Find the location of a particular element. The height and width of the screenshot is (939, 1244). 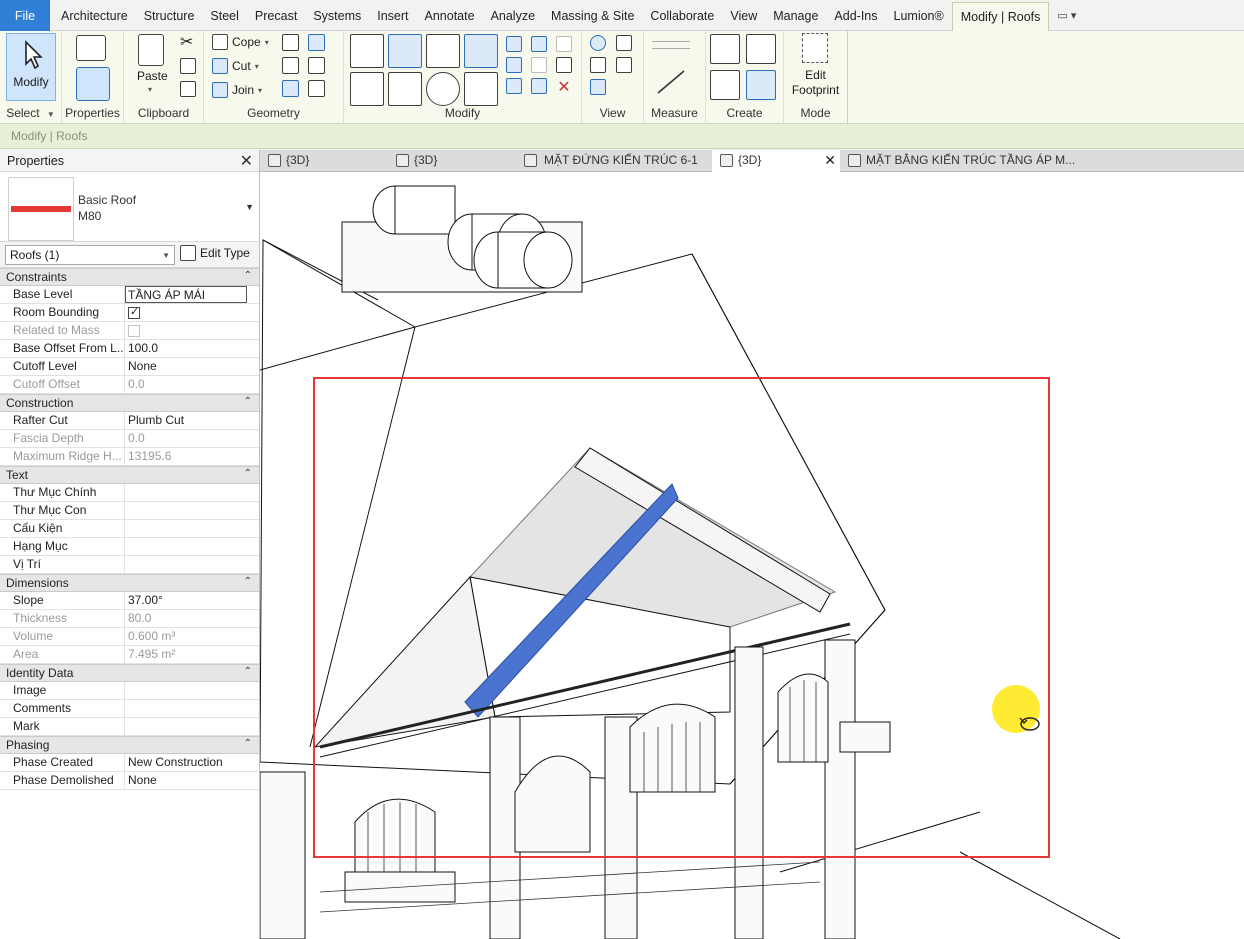

group-phasing: Phasing ⌃ is located at coordinates (129, 745).